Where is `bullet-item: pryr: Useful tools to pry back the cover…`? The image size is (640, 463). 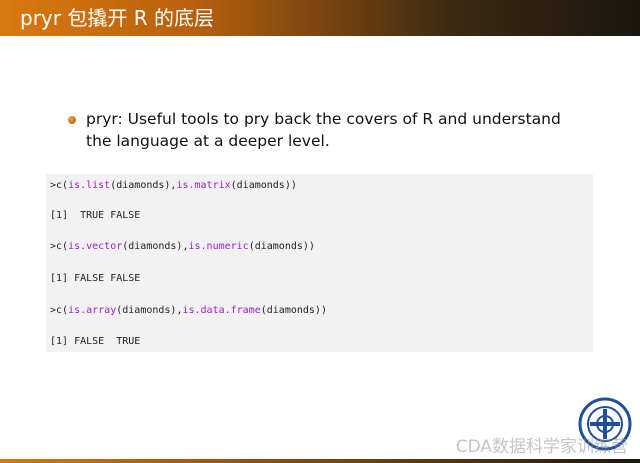
bullet-item: pryr: Useful tools to pry back the cover… is located at coordinates (328, 130).